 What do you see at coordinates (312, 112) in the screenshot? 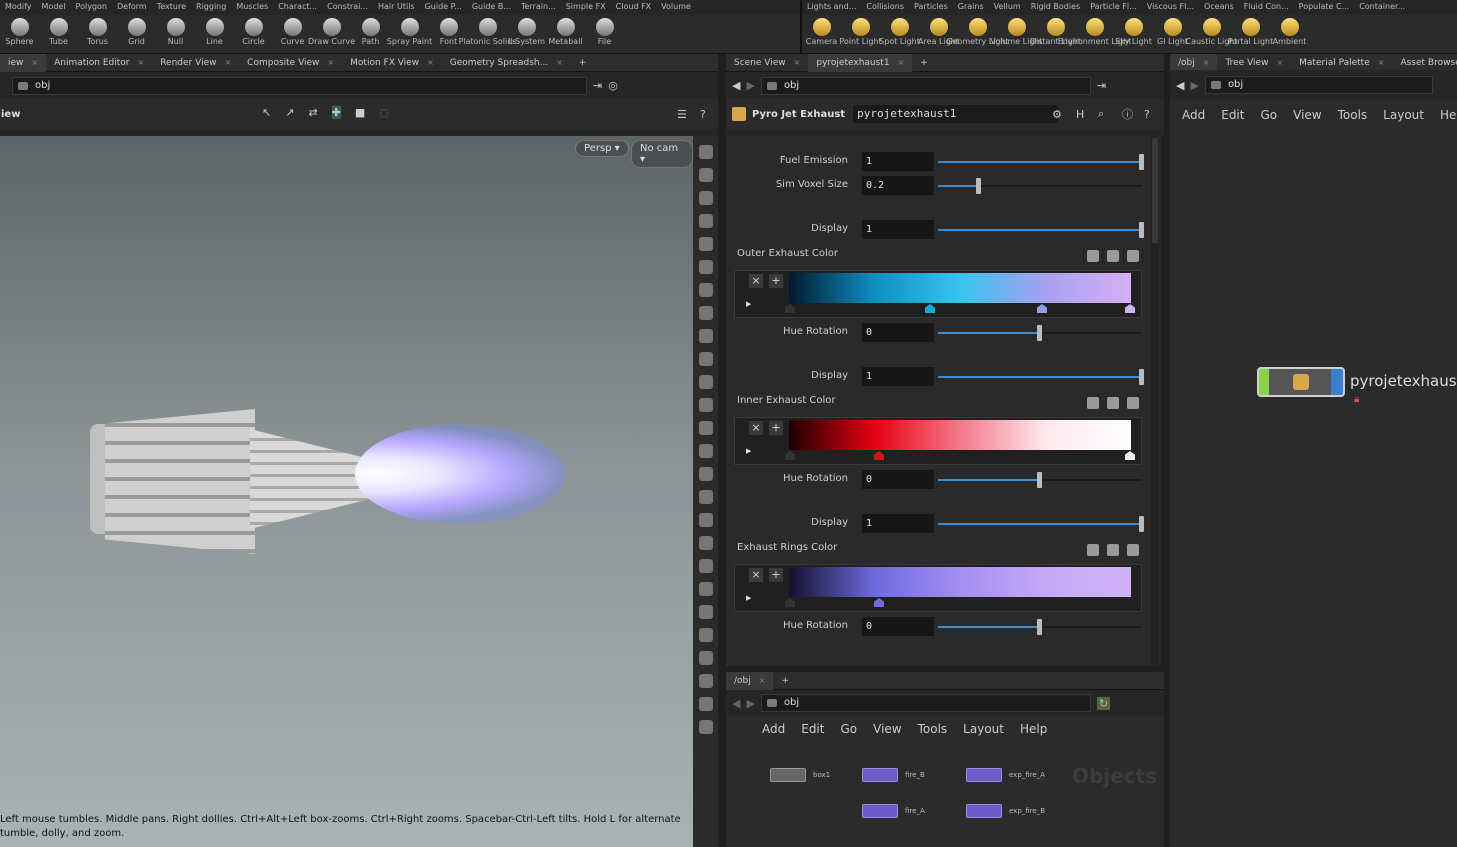
I see `transform-icon: ⇄` at bounding box center [312, 112].